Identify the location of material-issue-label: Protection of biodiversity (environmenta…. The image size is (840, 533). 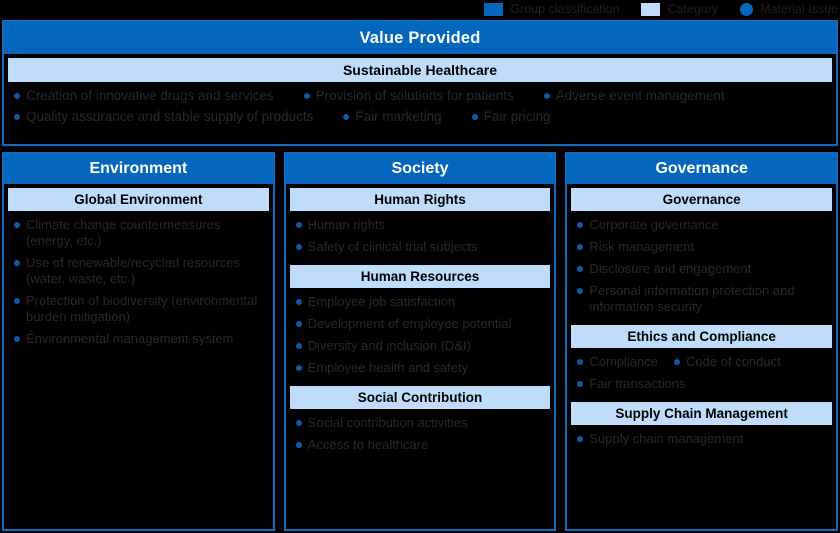
(142, 308).